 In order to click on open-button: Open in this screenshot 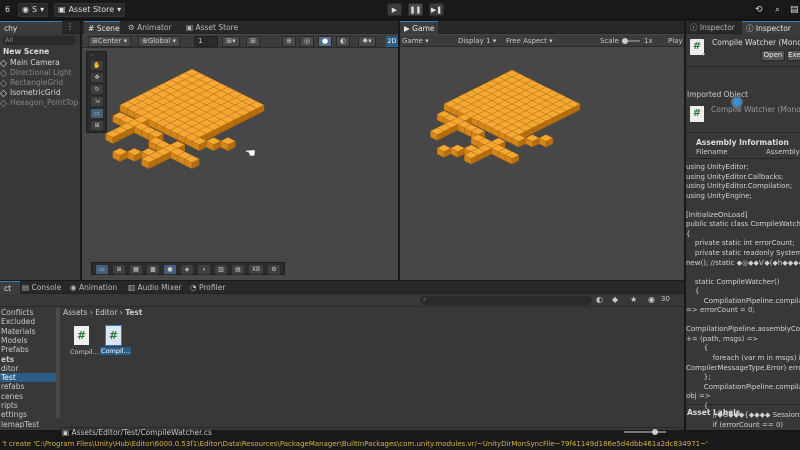, I will do `click(773, 55)`.